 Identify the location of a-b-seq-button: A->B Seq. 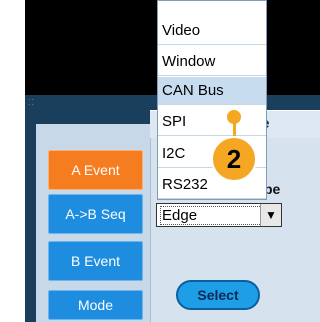
(95, 214).